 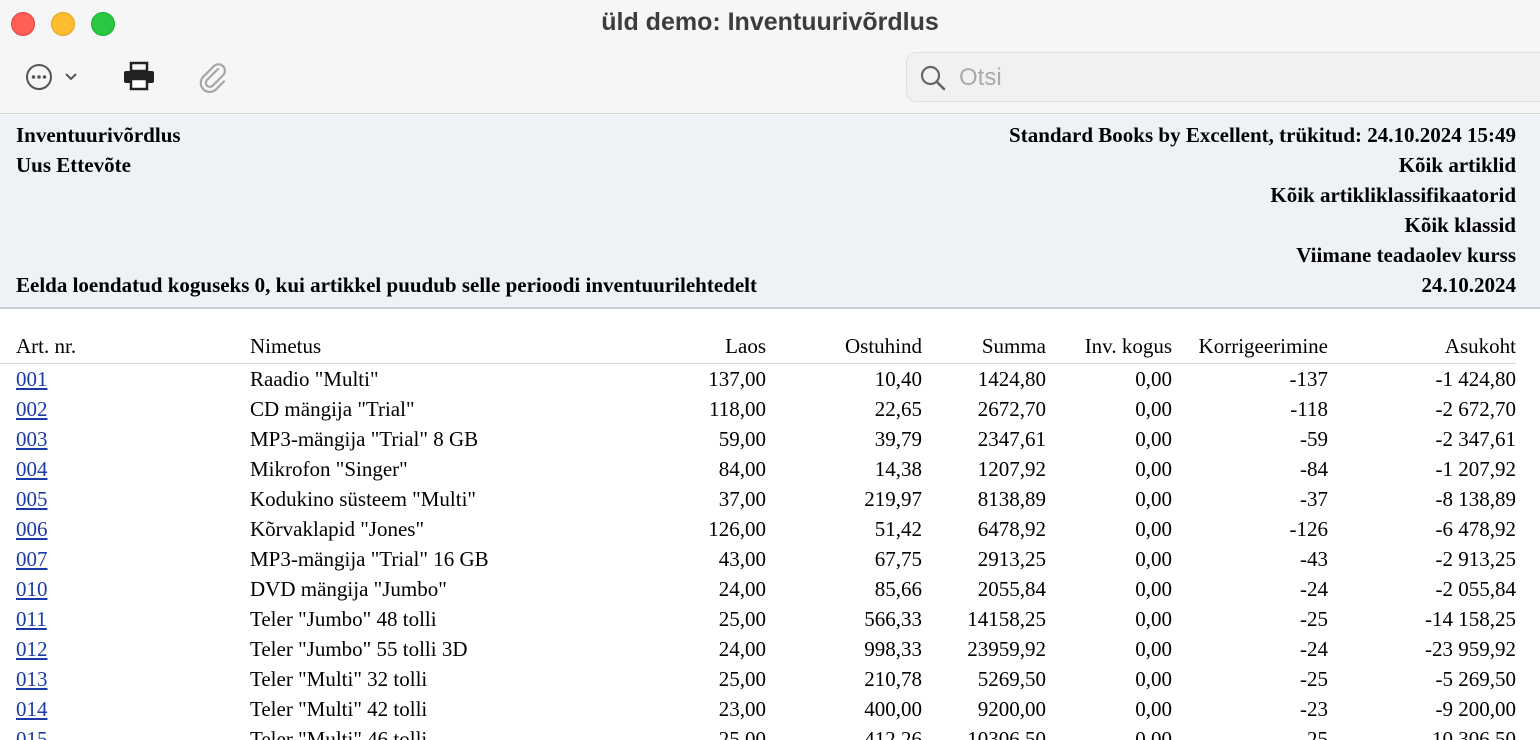 I want to click on article-link: 002, so click(x=32, y=409).